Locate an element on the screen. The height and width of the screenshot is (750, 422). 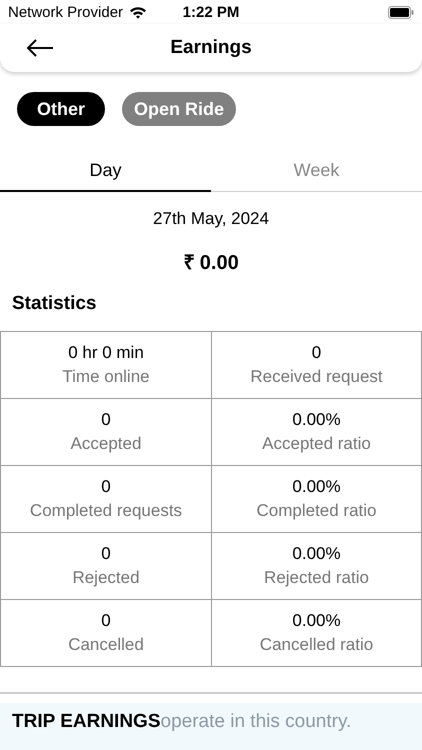
stat-label: Rejected is located at coordinates (106, 578).